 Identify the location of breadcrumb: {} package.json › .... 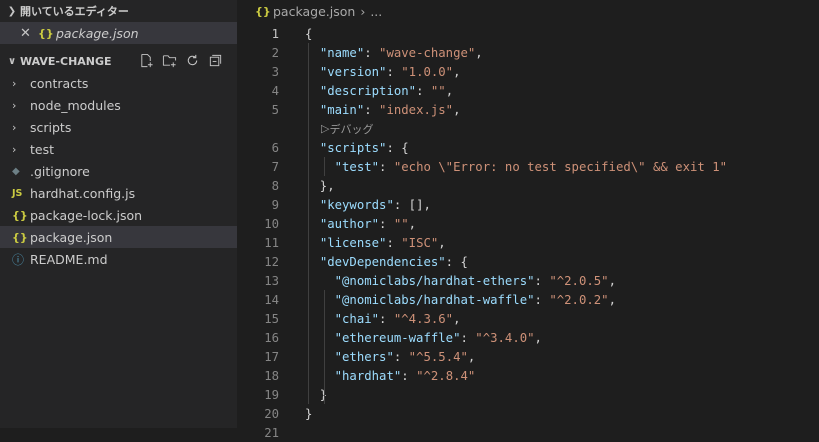
(528, 11).